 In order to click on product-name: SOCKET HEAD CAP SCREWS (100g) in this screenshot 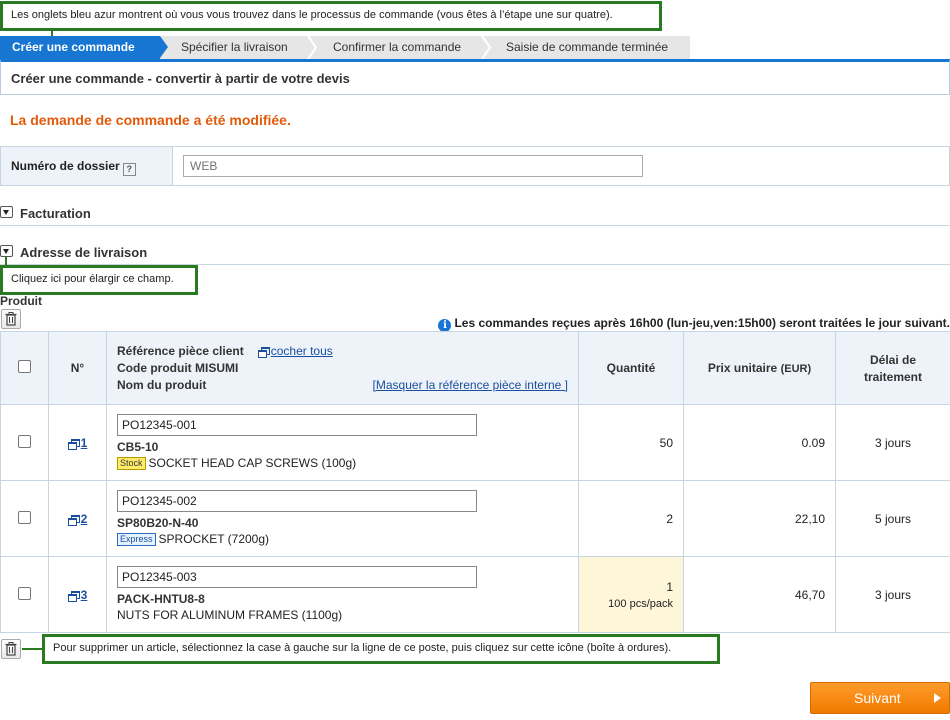, I will do `click(252, 463)`.